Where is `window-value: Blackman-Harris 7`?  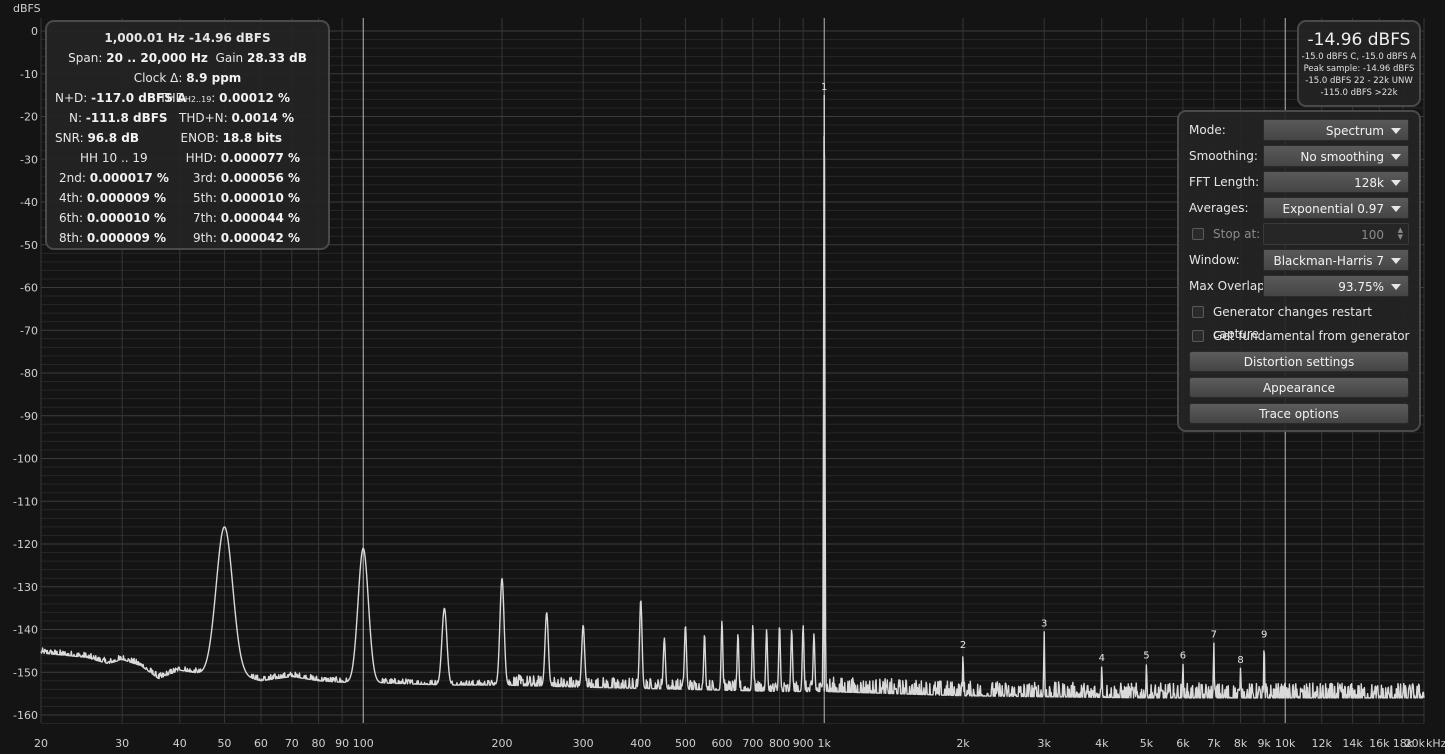
window-value: Blackman-Harris 7 is located at coordinates (1328, 261).